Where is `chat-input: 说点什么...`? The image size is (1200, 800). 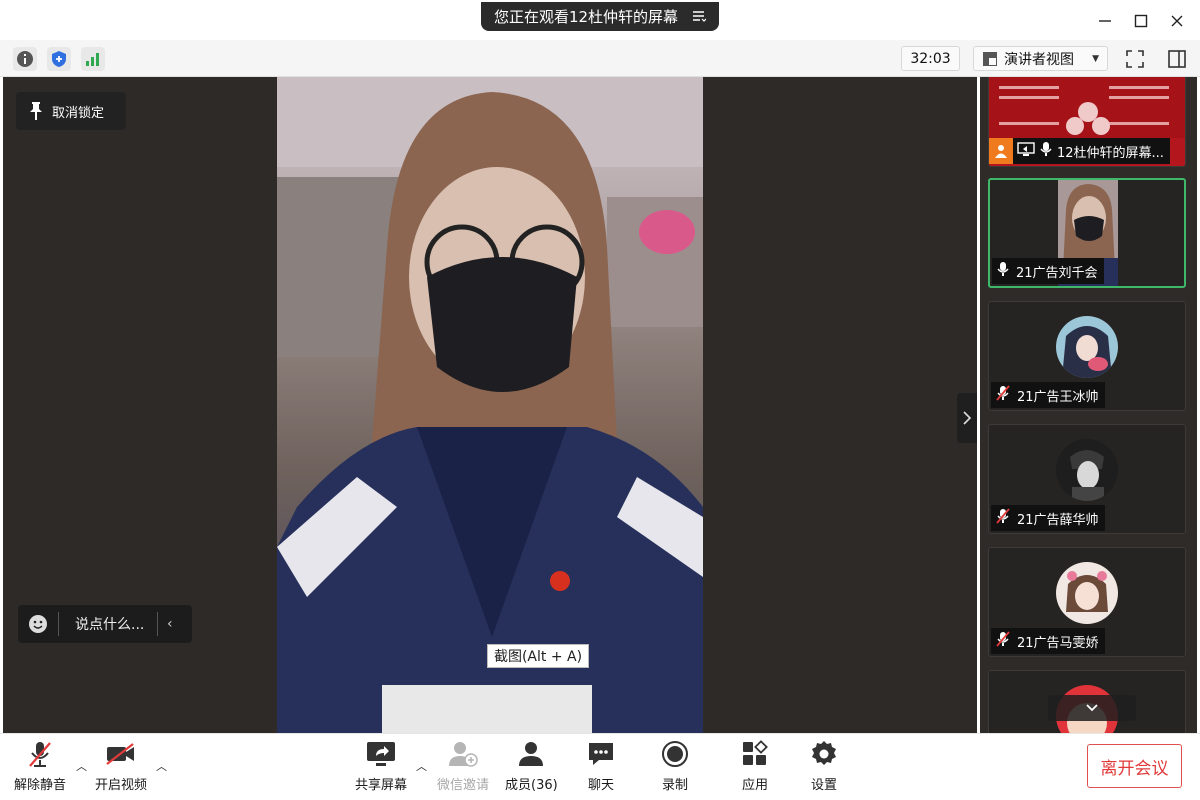 chat-input: 说点什么... is located at coordinates (108, 624).